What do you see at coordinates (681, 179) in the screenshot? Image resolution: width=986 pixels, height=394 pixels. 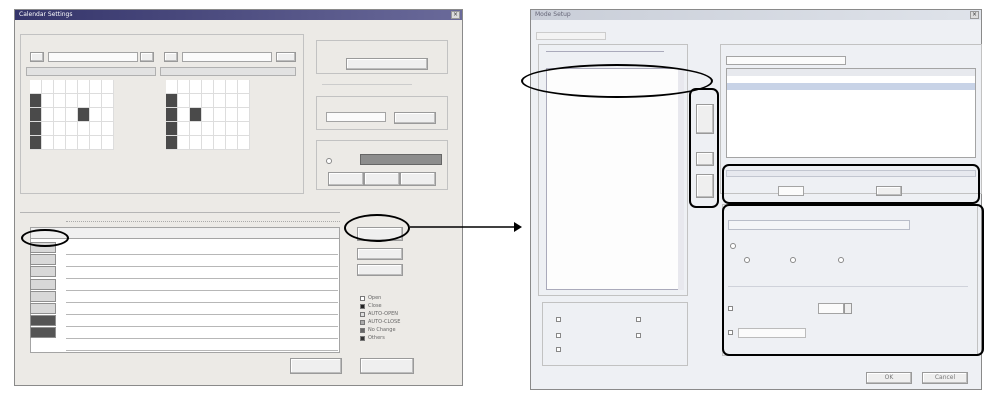 I see `list-scrollbar-track` at bounding box center [681, 179].